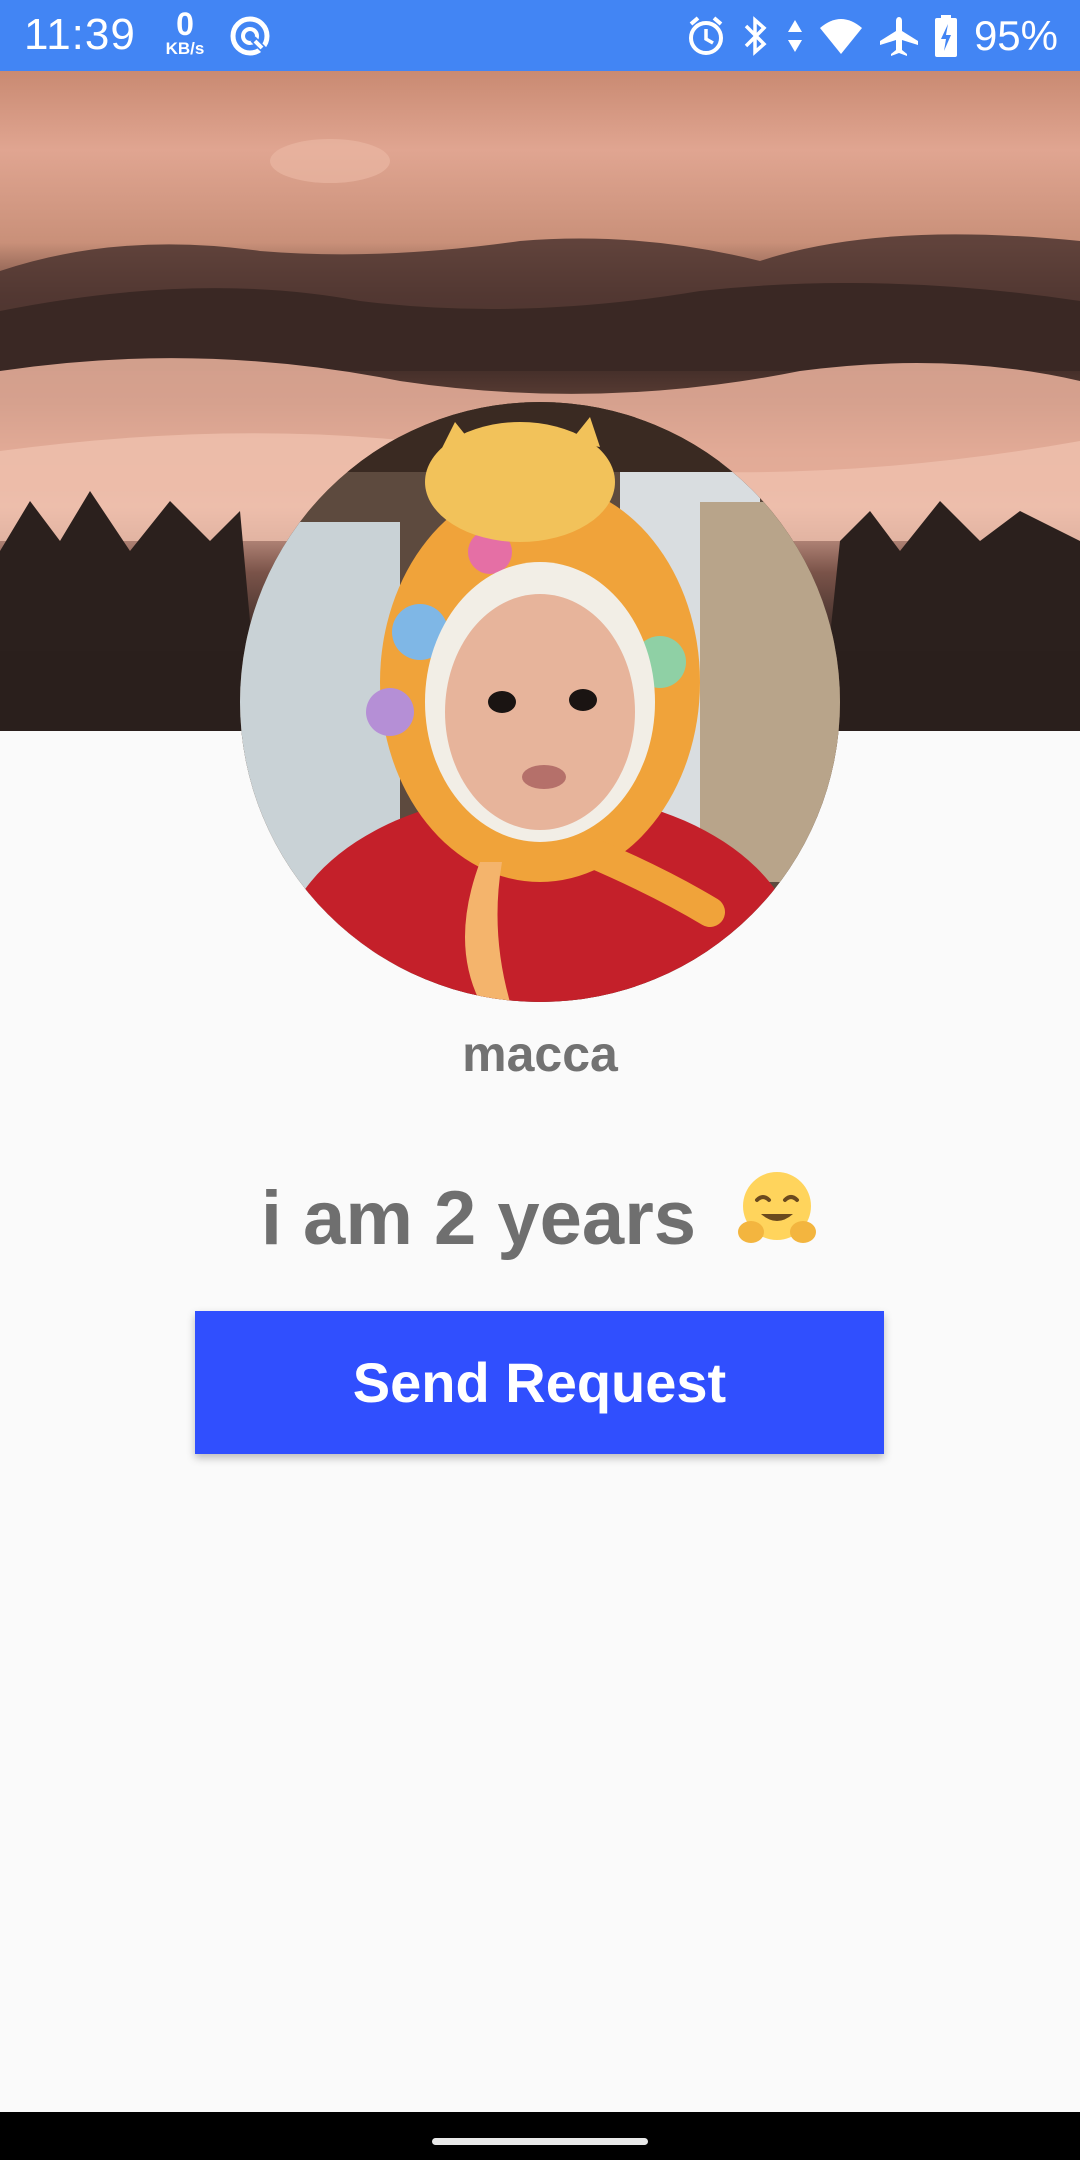 The height and width of the screenshot is (2160, 1080). Describe the element at coordinates (539, 1382) in the screenshot. I see `send-request-button: Send Request` at that location.